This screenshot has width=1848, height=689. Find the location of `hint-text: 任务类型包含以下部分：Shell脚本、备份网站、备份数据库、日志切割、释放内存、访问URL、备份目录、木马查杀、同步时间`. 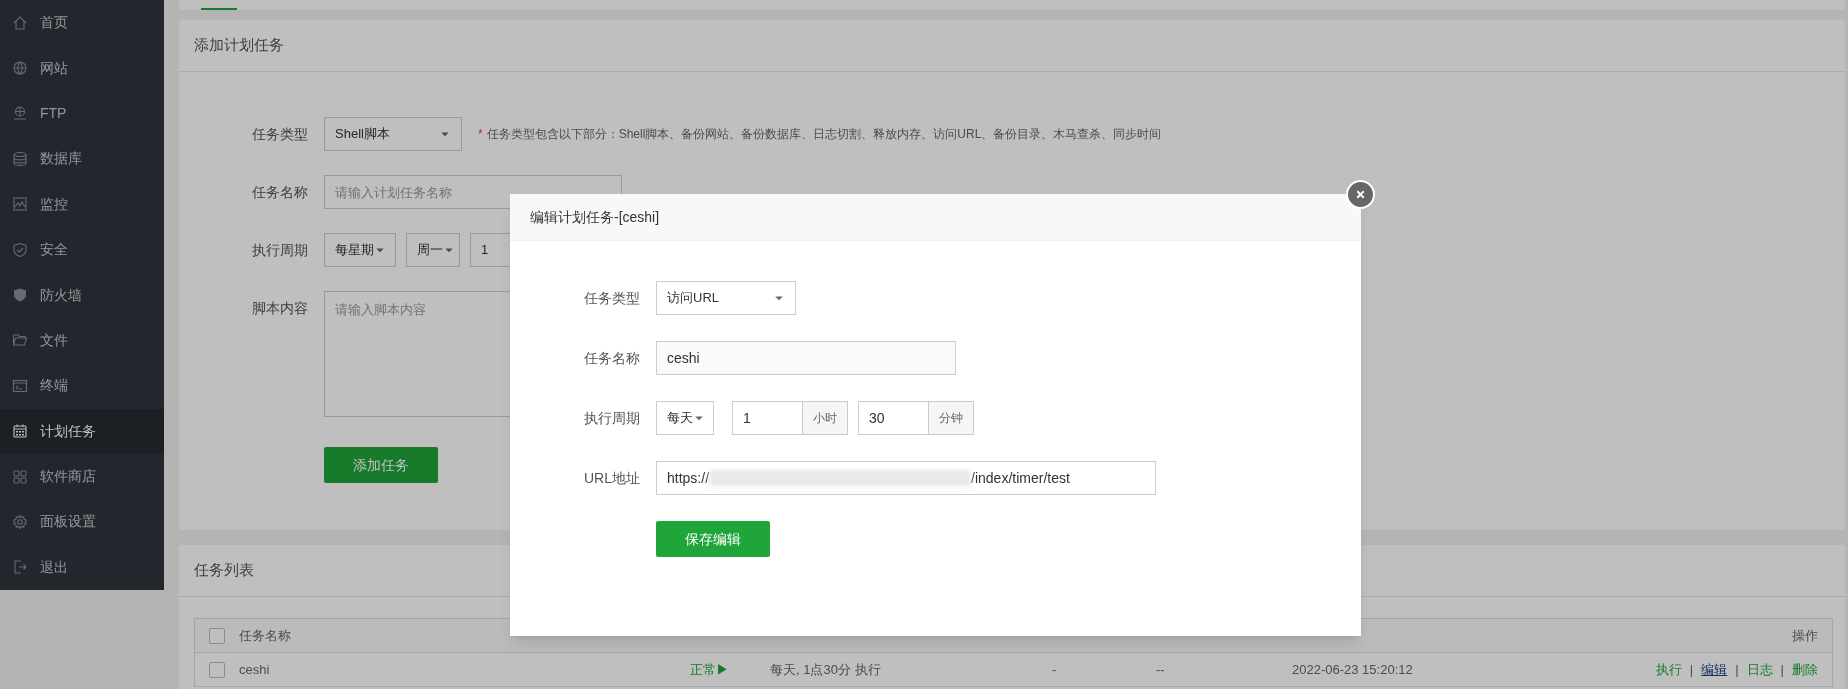

hint-text: 任务类型包含以下部分：Shell脚本、备份网站、备份数据库、日志切割、释放内存、访问URL、备份目录、木马查杀、同步时间 is located at coordinates (824, 134).